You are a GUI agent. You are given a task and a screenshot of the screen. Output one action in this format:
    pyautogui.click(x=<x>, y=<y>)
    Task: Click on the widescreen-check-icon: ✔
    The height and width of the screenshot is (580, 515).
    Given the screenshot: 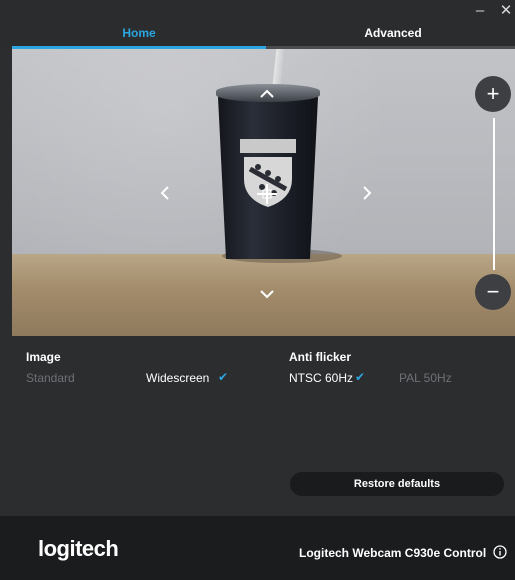 What is the action you would take?
    pyautogui.click(x=223, y=377)
    